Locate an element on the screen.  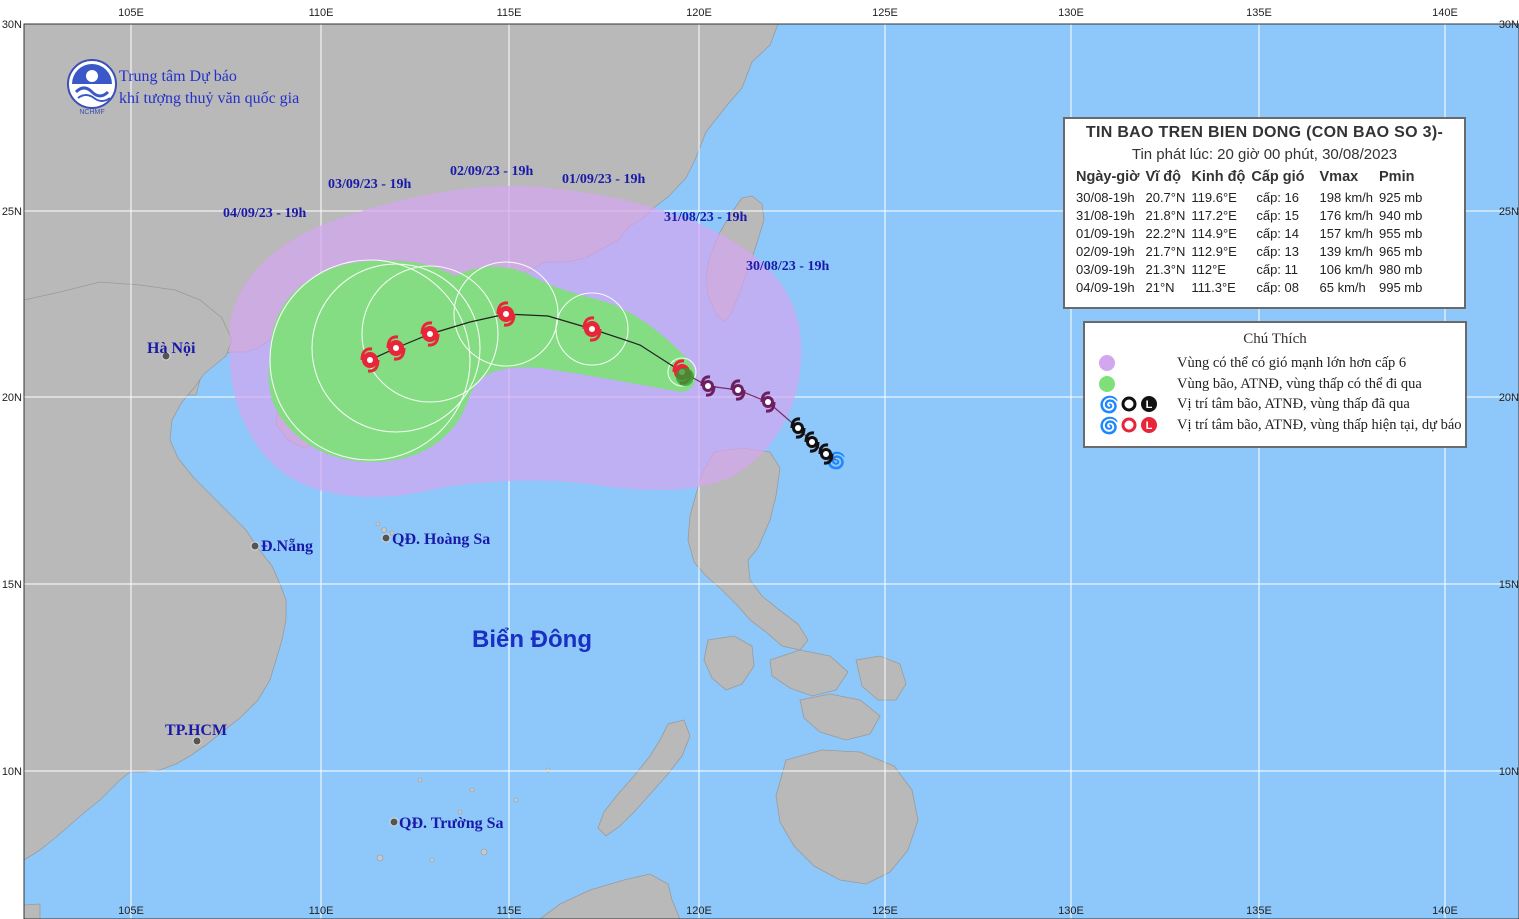
bulletin-row: 04/09-19h 21°N 111.3°E cấp: 08 65 km/h 995 mb is located at coordinates (1249, 287).